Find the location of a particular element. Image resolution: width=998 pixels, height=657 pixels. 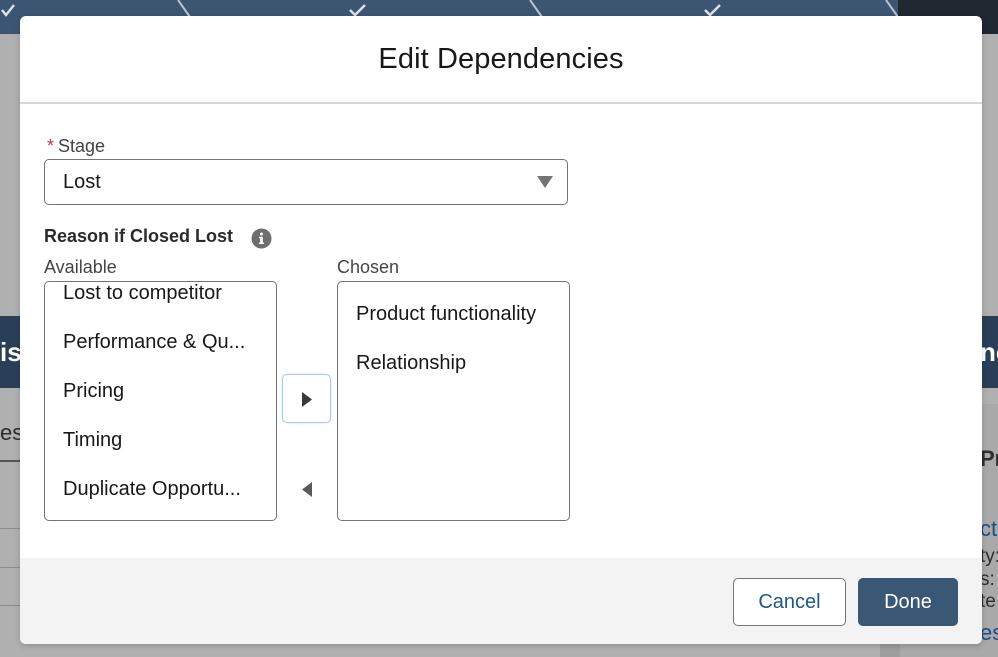

background-tab-fragment: es is located at coordinates (10, 432).